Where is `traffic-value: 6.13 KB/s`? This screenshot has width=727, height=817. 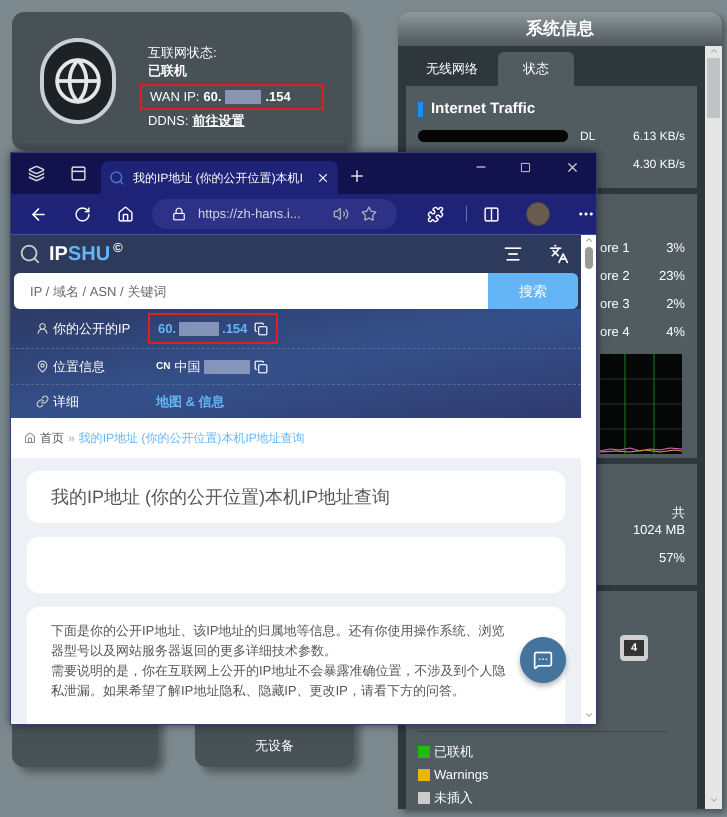
traffic-value: 6.13 KB/s is located at coordinates (658, 136).